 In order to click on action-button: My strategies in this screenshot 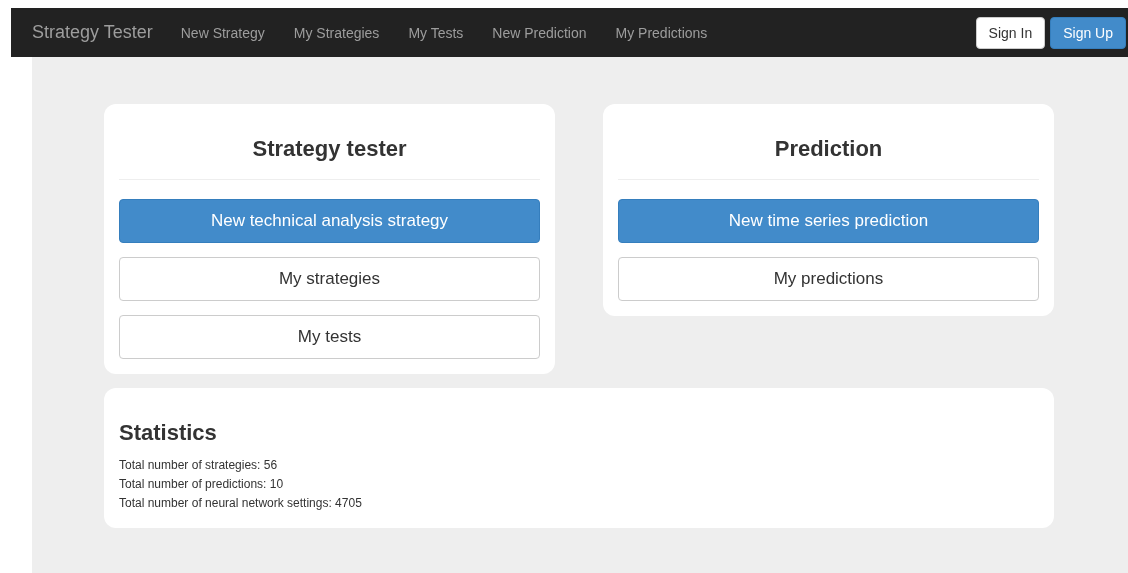, I will do `click(329, 279)`.